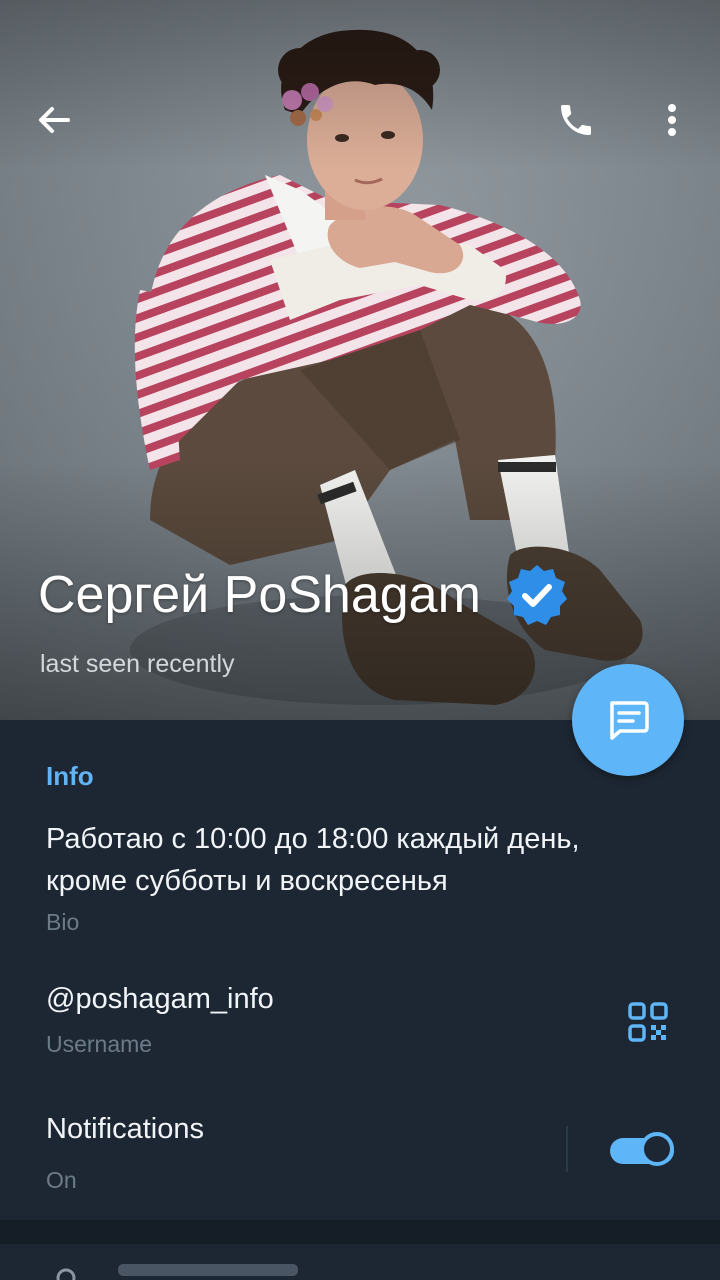 The image size is (720, 1280). Describe the element at coordinates (99, 1044) in the screenshot. I see `username-label: Username` at that location.